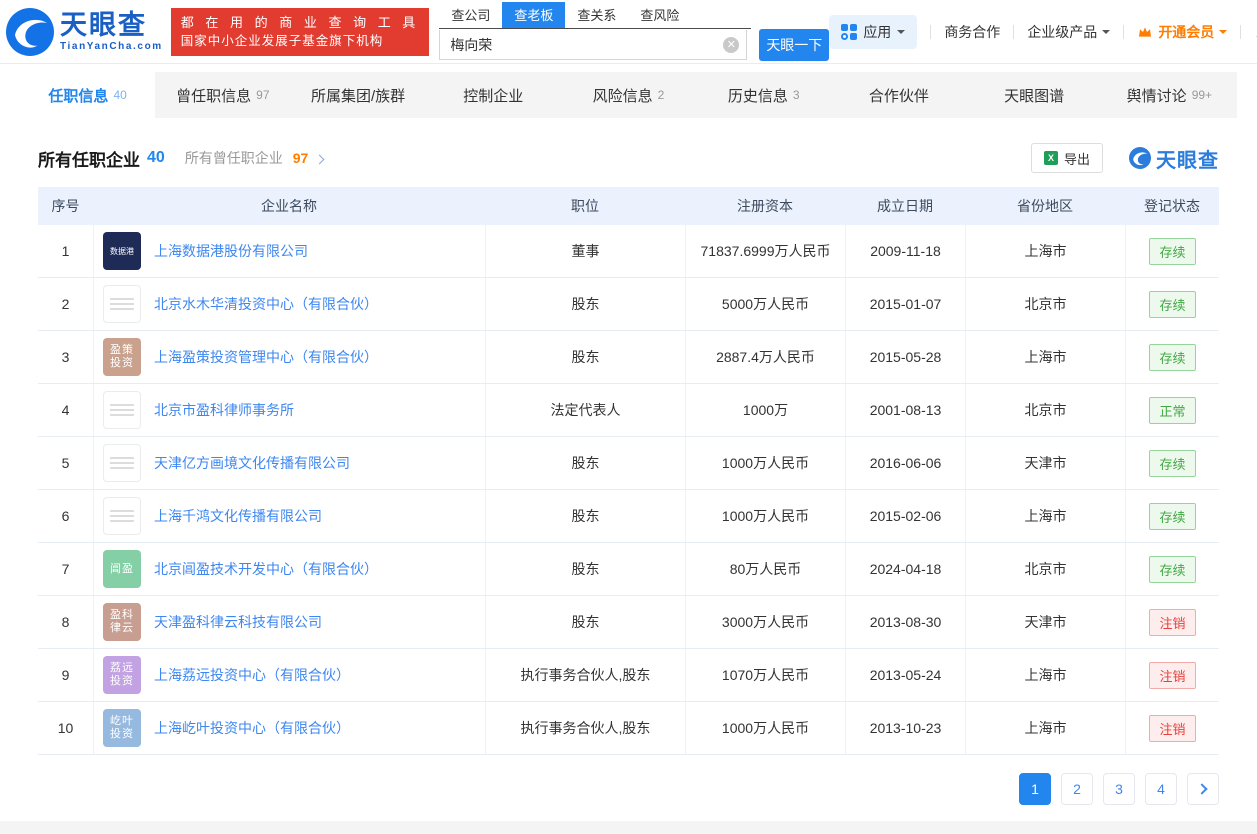  I want to click on former-positions-count: 97, so click(300, 158).